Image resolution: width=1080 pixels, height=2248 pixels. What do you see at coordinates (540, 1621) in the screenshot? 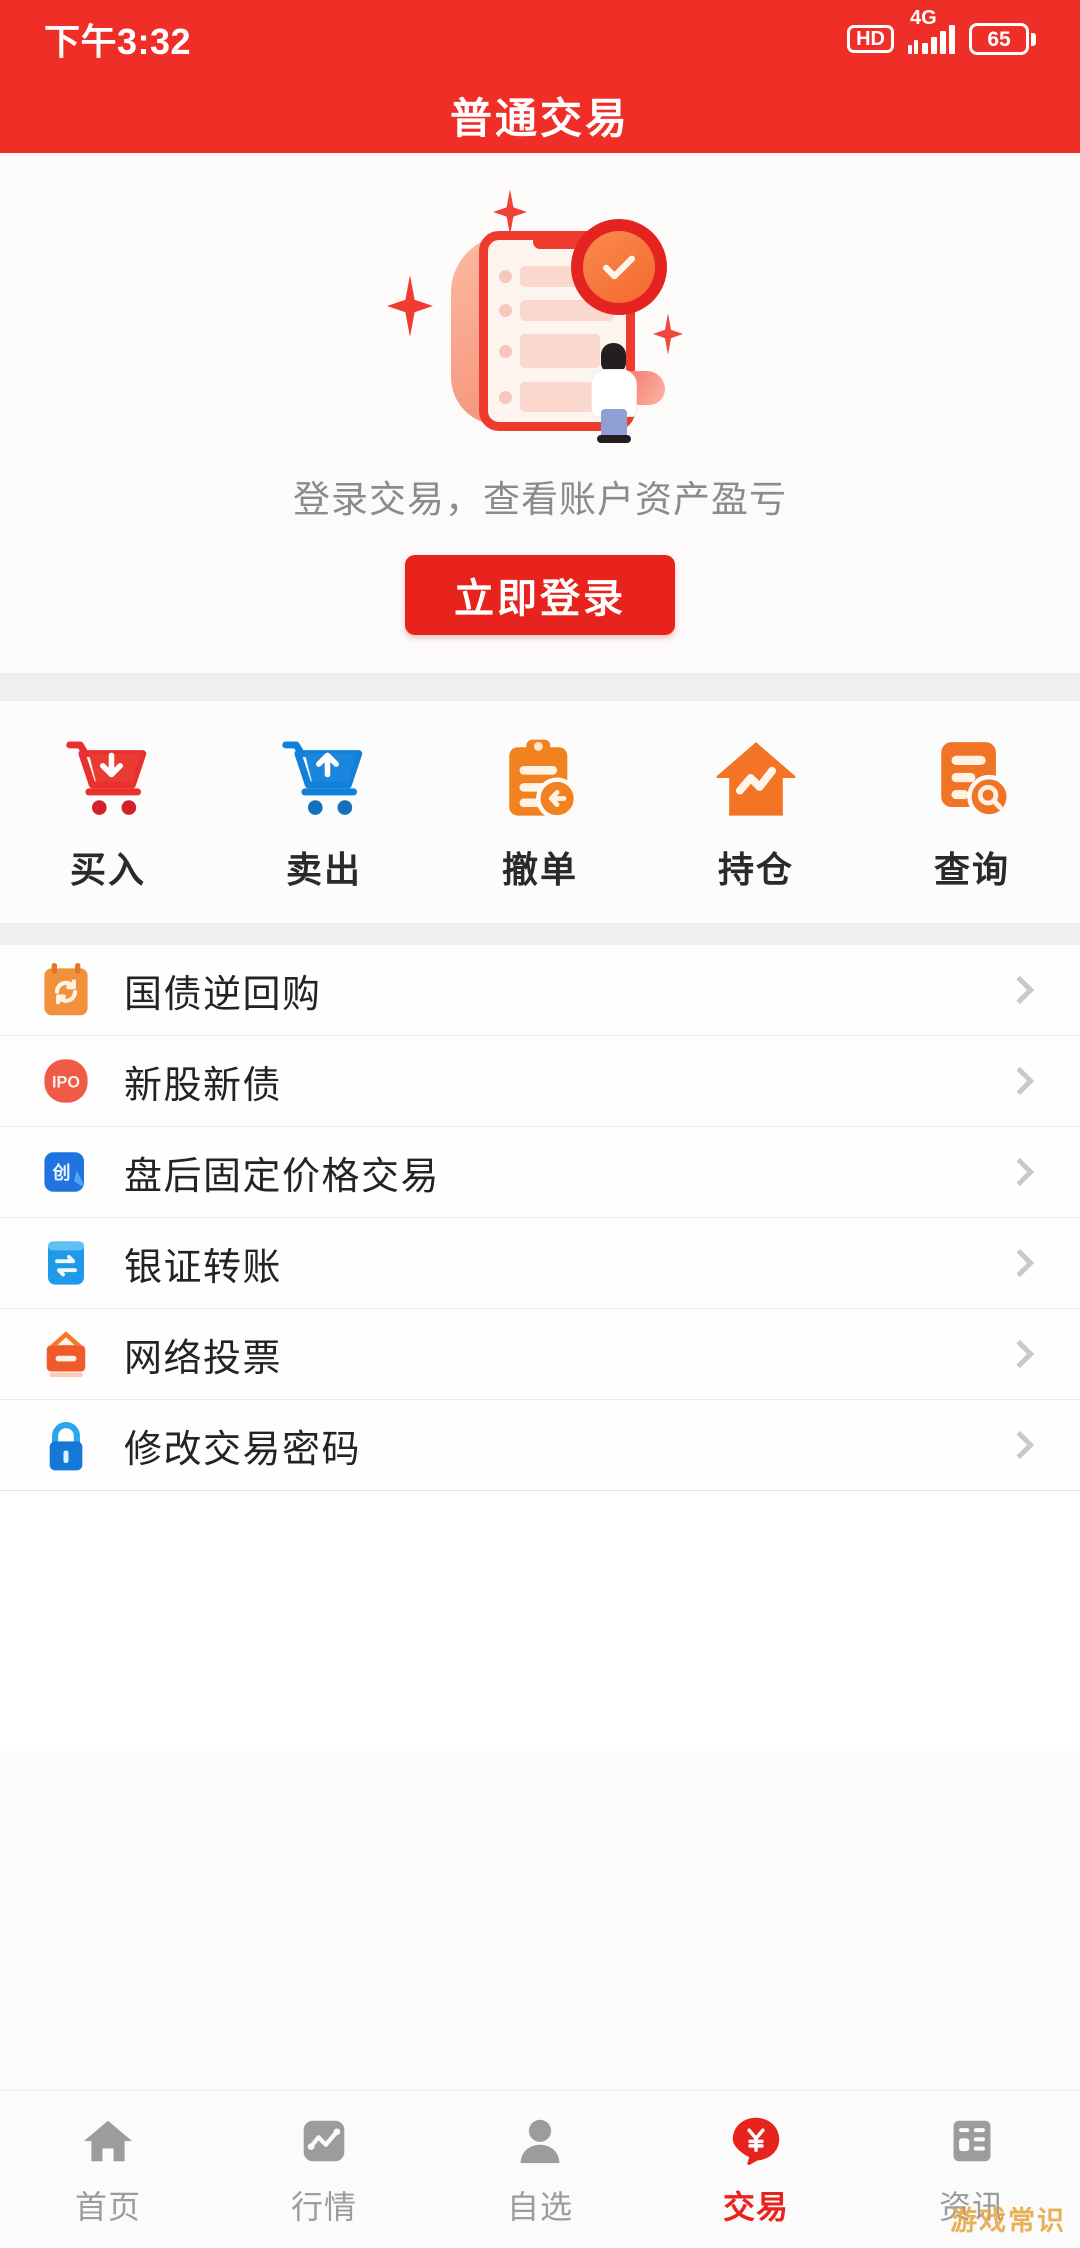
I see `empty-space` at bounding box center [540, 1621].